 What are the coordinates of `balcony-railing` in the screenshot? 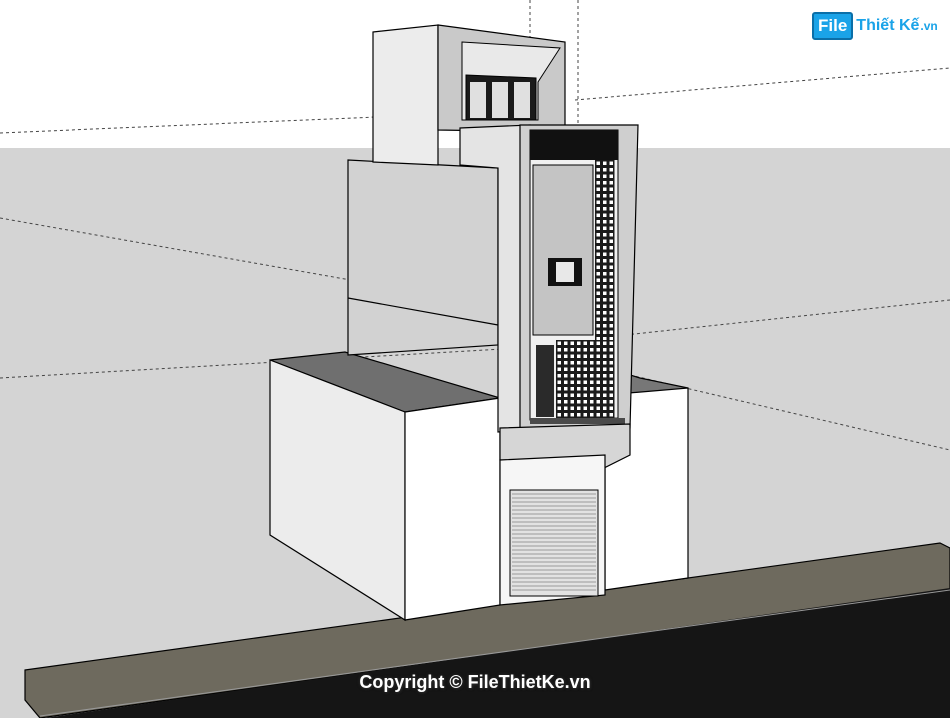 It's located at (577, 421).